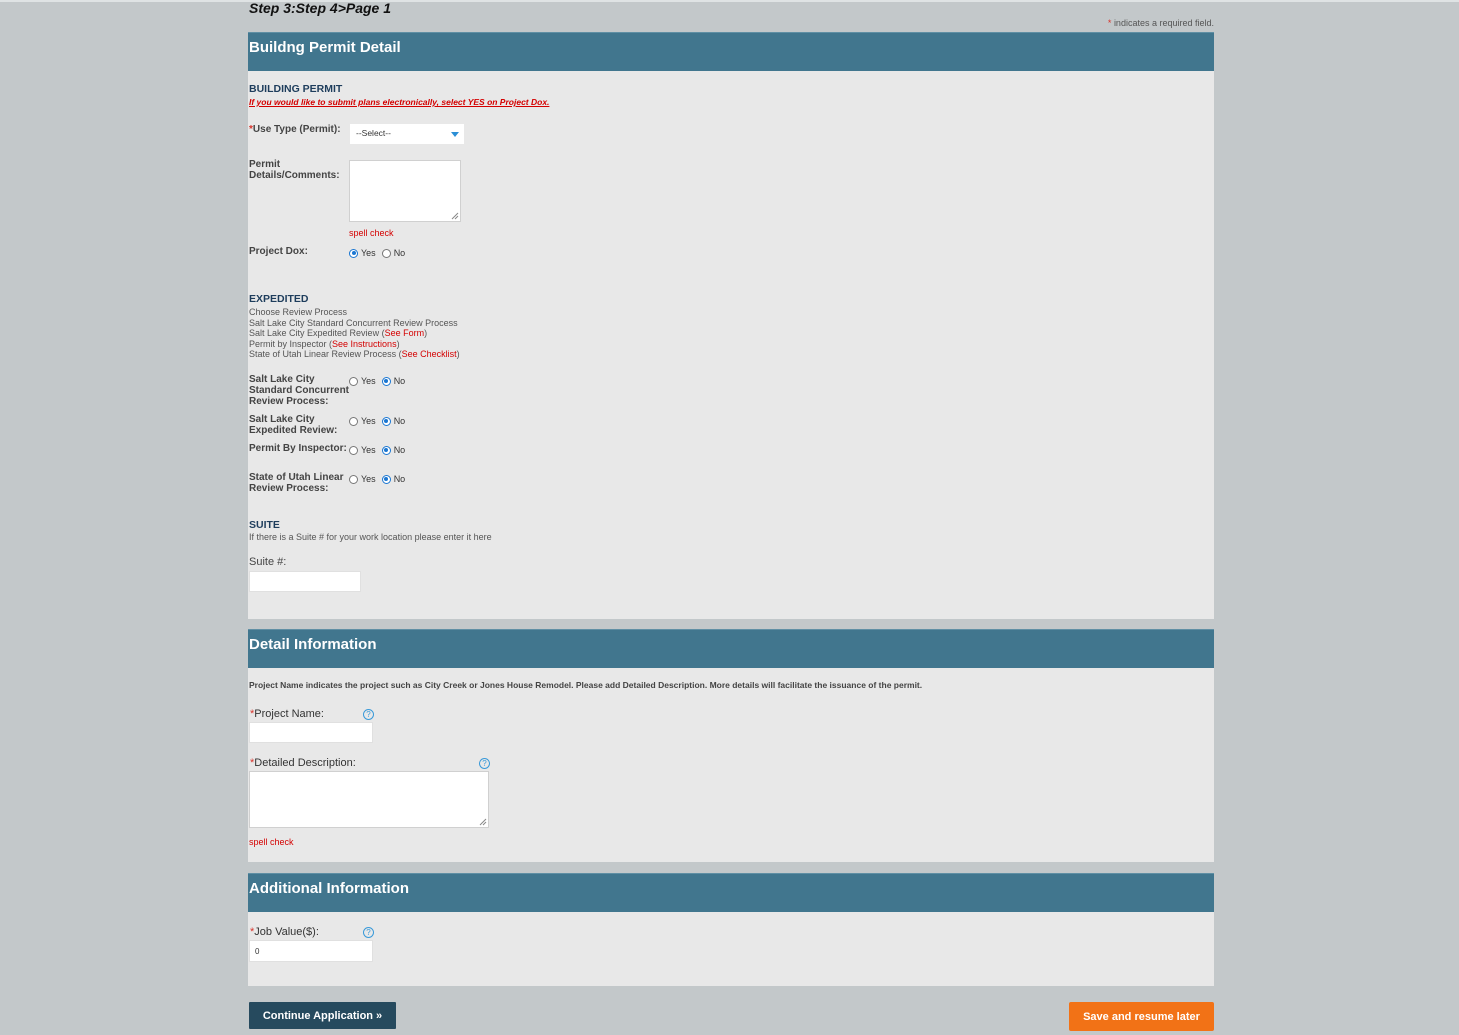  What do you see at coordinates (311, 951) in the screenshot?
I see `job-value-input: 0` at bounding box center [311, 951].